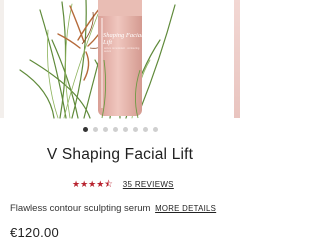 The width and height of the screenshot is (320, 240). Describe the element at coordinates (92, 183) in the screenshot. I see `star-rating-icon: ★★★★⯪` at that location.